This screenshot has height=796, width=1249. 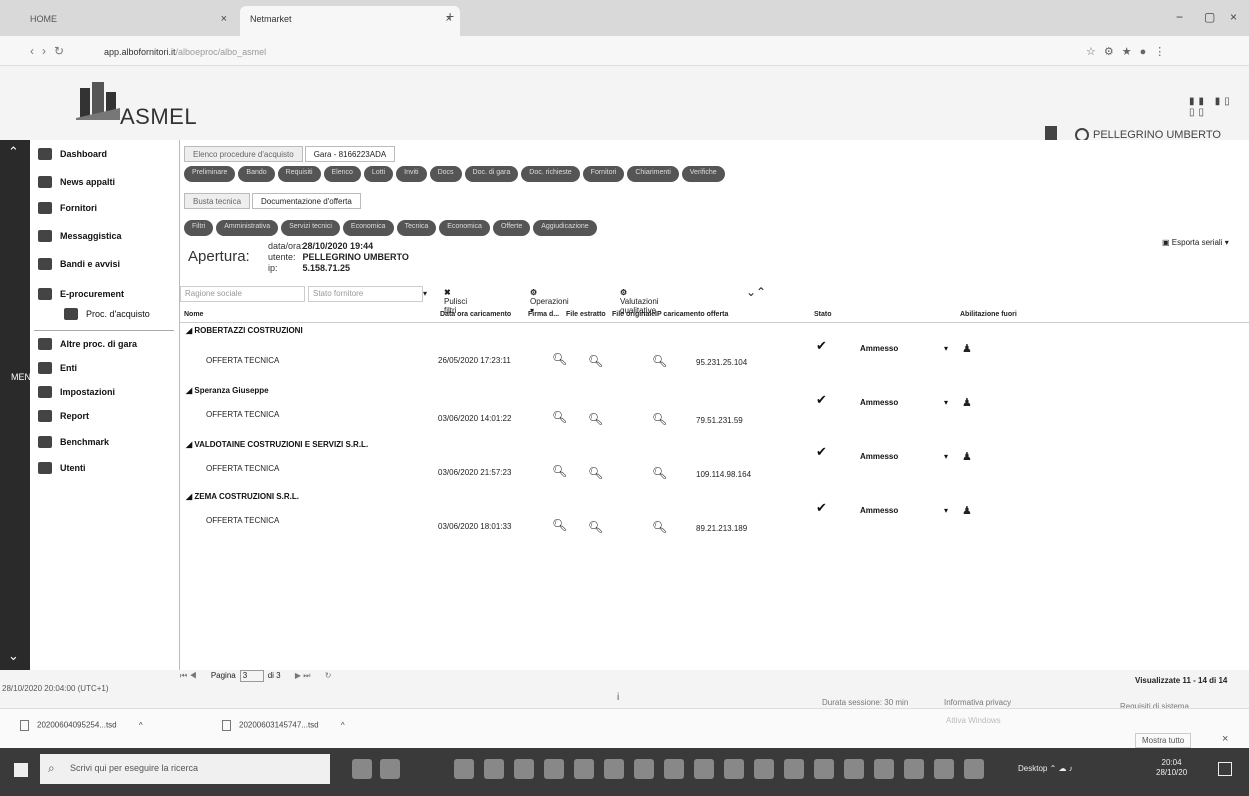 What do you see at coordinates (310, 228) in the screenshot?
I see `pill-servizi-tecnici: Servizi tecnici` at bounding box center [310, 228].